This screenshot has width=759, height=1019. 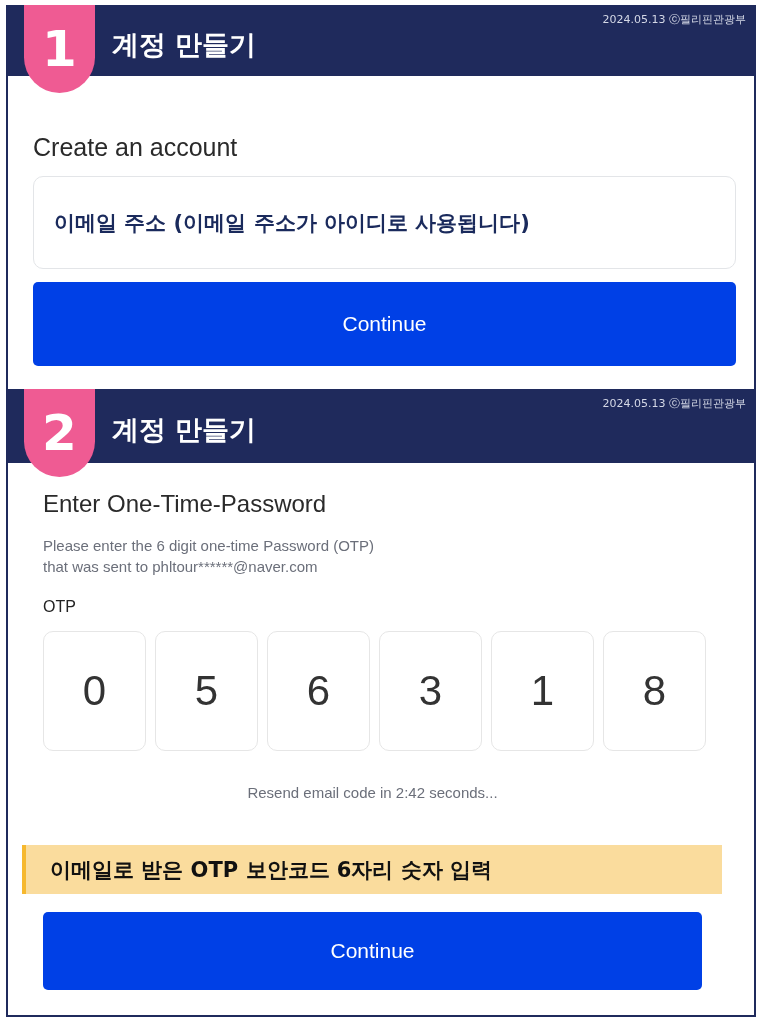 I want to click on instruction-text: Please enter the 6 digit one-time Password (OTP) that was sent to phltour******@naver.com, so click(x=209, y=556).